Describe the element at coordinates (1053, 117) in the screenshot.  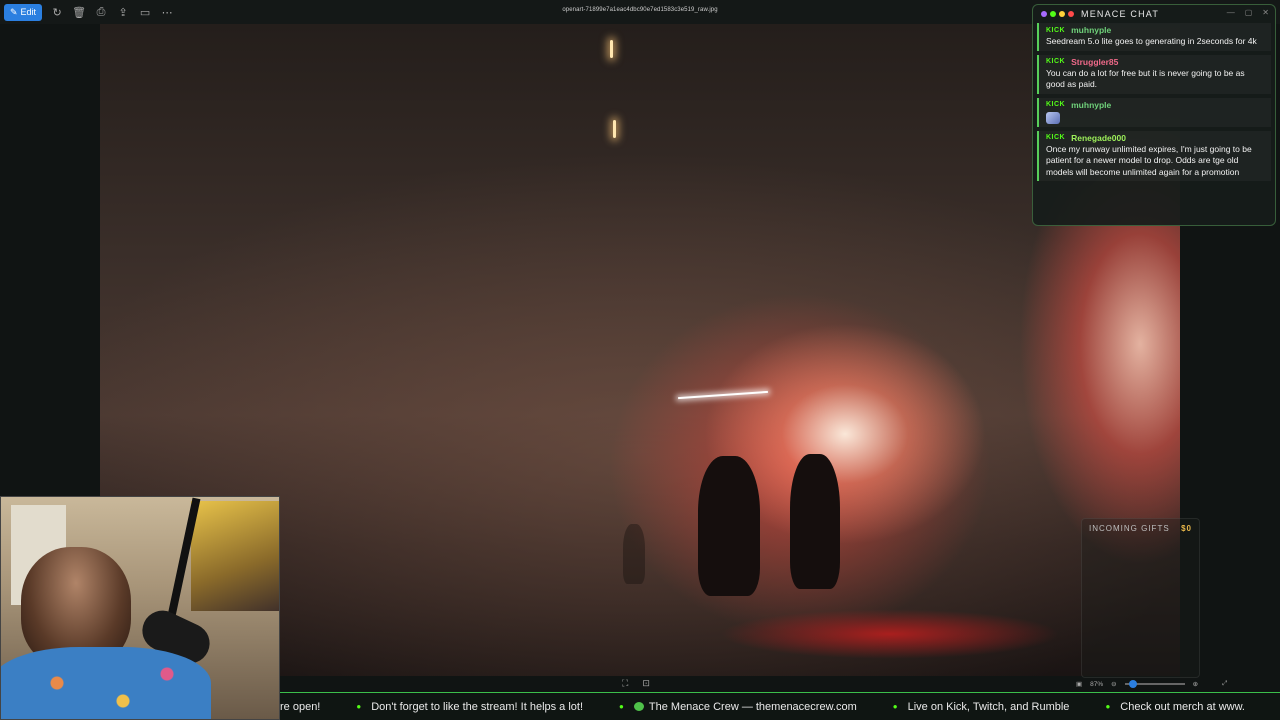
I see `emote-icon` at that location.